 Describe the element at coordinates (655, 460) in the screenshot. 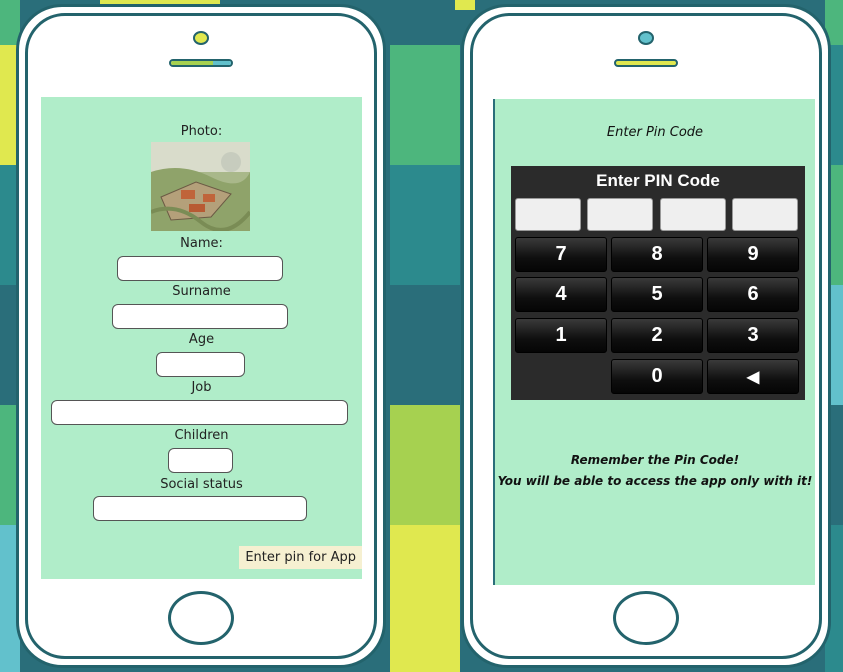

I see `remember-line-1: Remember the Pin Code!` at that location.